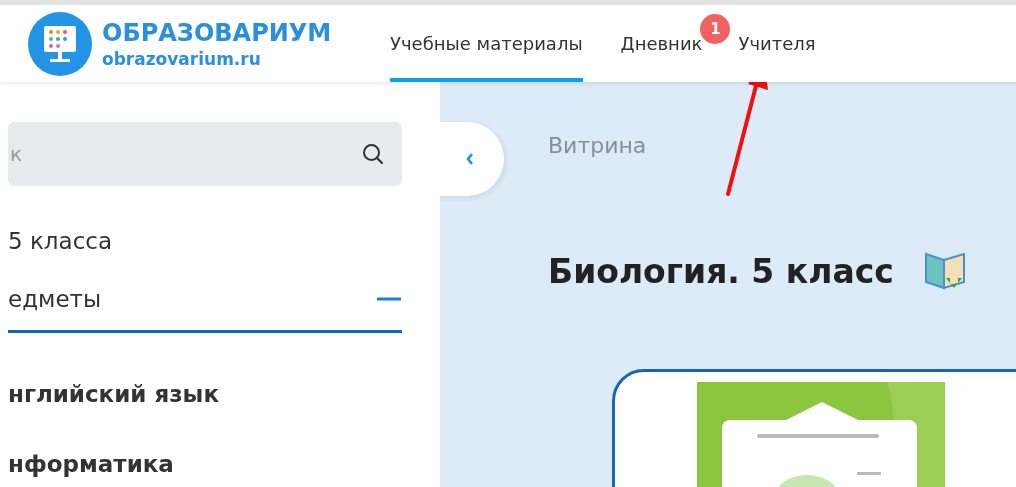 This screenshot has width=1016, height=487. I want to click on subject-item: нформатика, so click(205, 464).